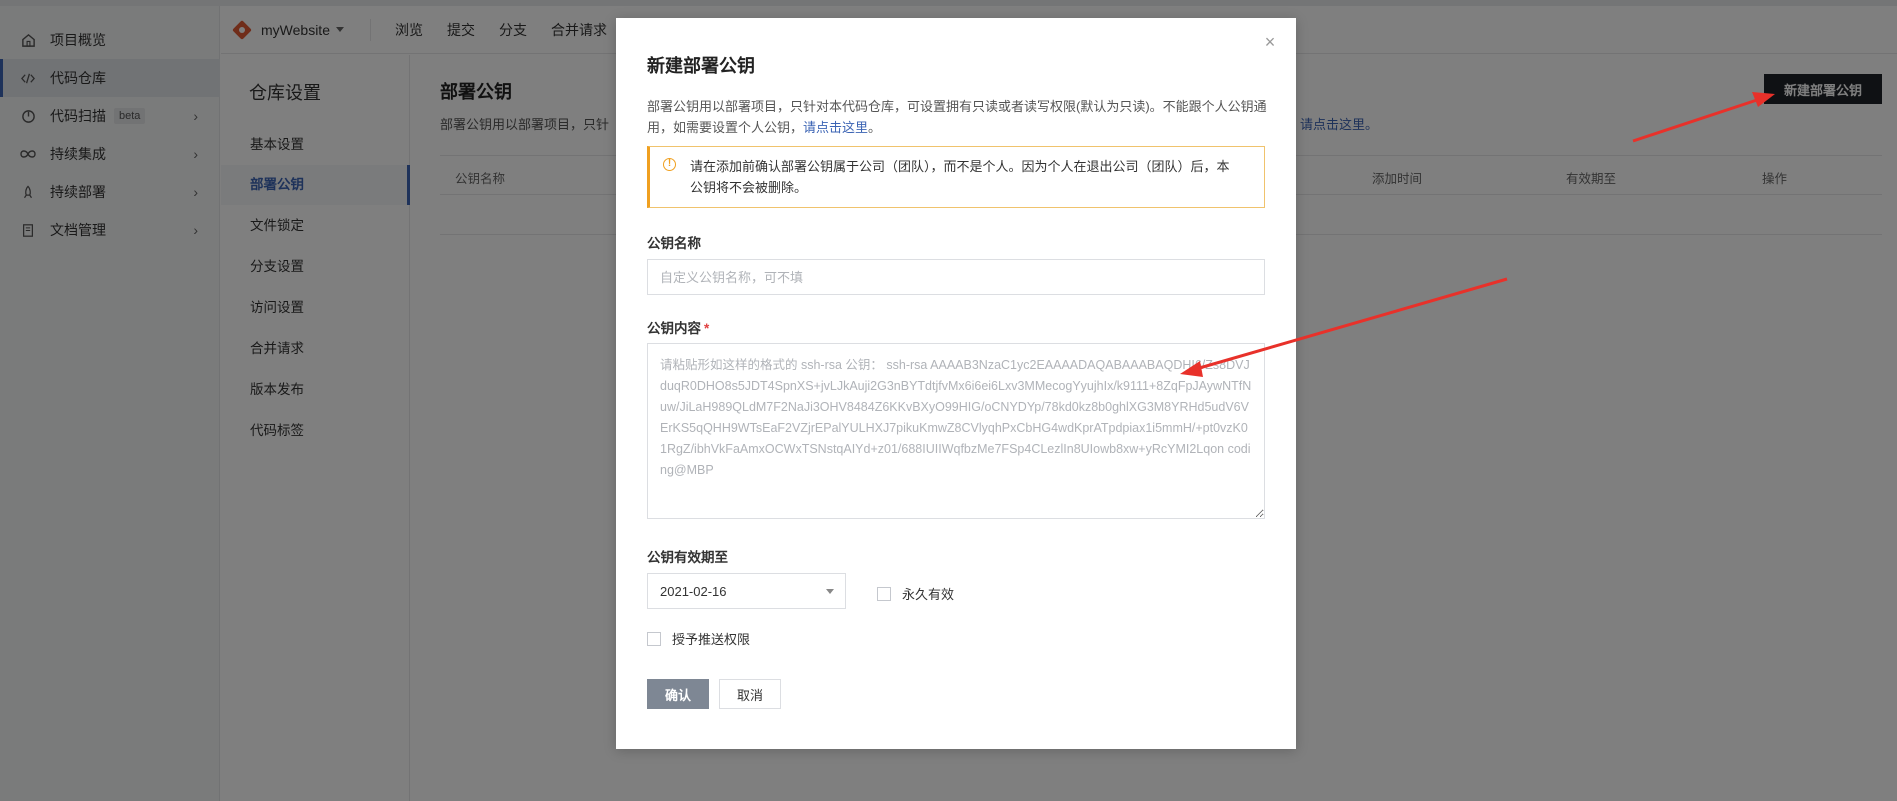  What do you see at coordinates (956, 277) in the screenshot?
I see `key-name-input` at bounding box center [956, 277].